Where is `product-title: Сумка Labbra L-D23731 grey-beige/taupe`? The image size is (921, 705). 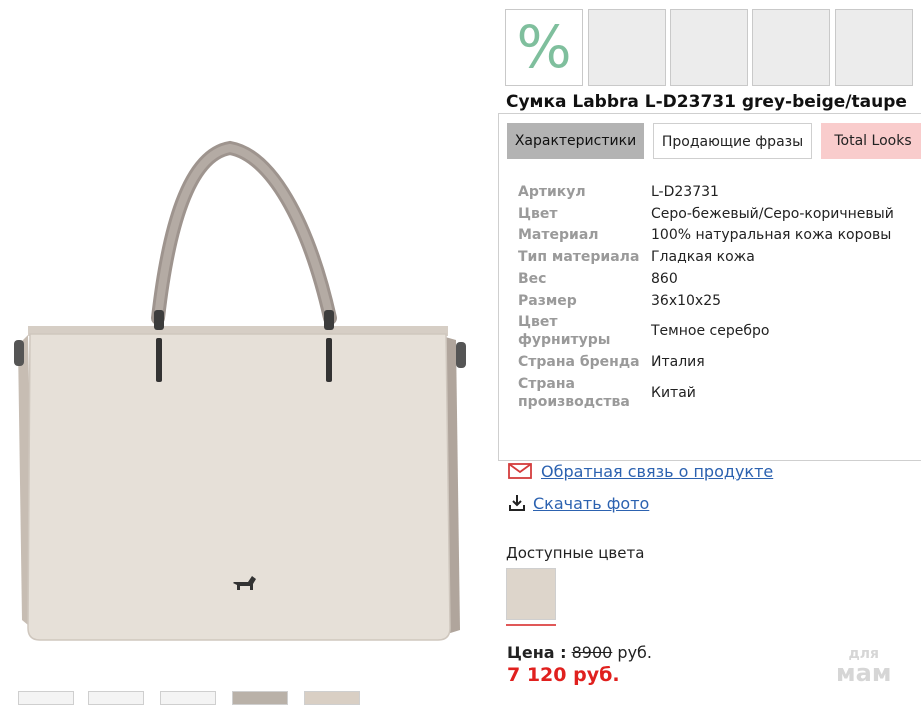 product-title: Сумка Labbra L-D23731 grey-beige/taupe is located at coordinates (706, 102).